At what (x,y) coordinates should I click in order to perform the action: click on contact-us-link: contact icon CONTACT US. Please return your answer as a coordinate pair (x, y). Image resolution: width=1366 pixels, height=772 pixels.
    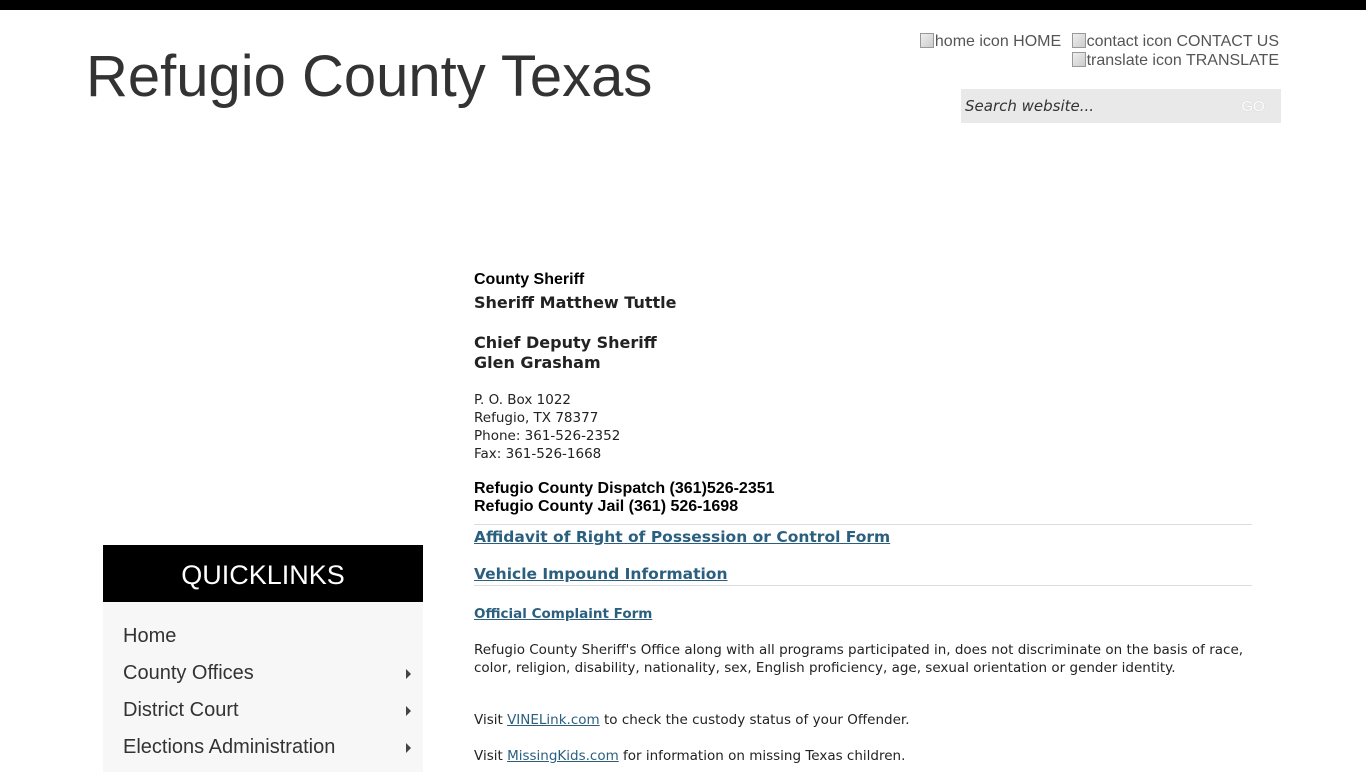
    Looking at the image, I should click on (1175, 41).